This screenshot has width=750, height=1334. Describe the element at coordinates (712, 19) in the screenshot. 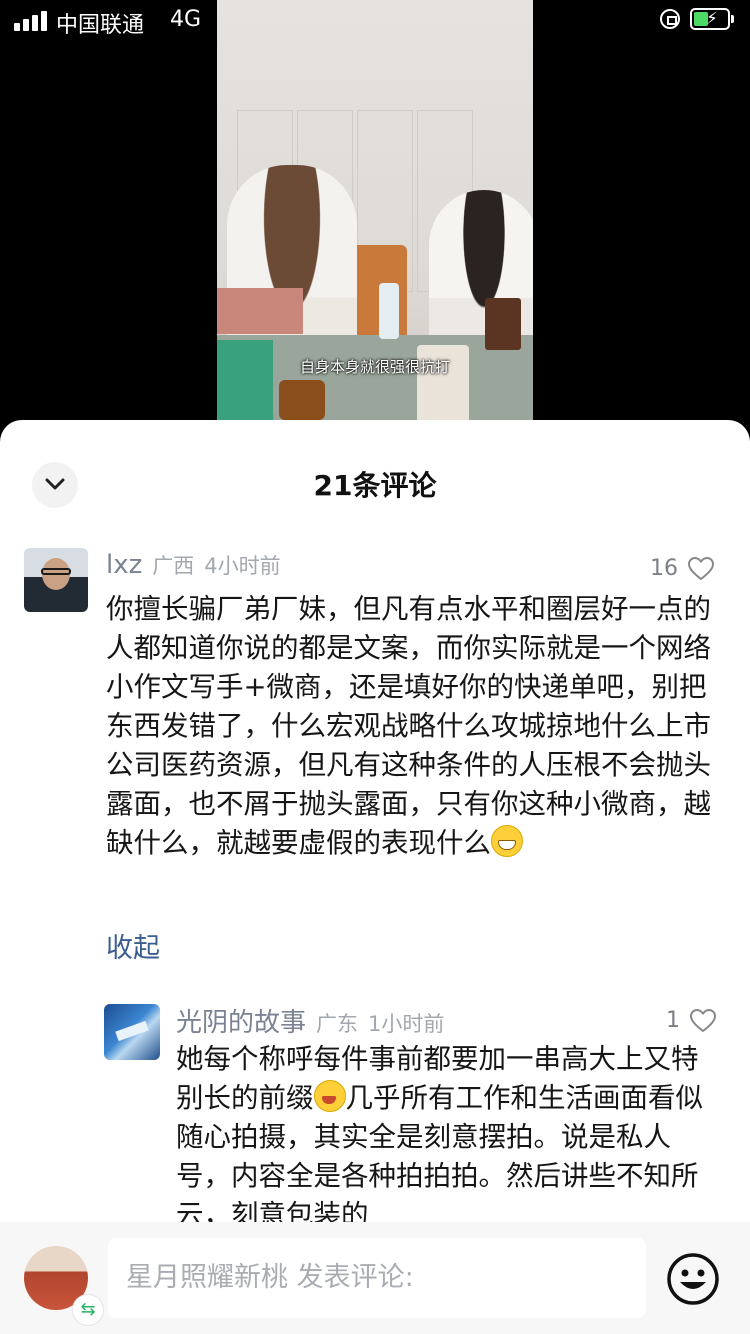

I see `battery-icon: ⚡` at that location.